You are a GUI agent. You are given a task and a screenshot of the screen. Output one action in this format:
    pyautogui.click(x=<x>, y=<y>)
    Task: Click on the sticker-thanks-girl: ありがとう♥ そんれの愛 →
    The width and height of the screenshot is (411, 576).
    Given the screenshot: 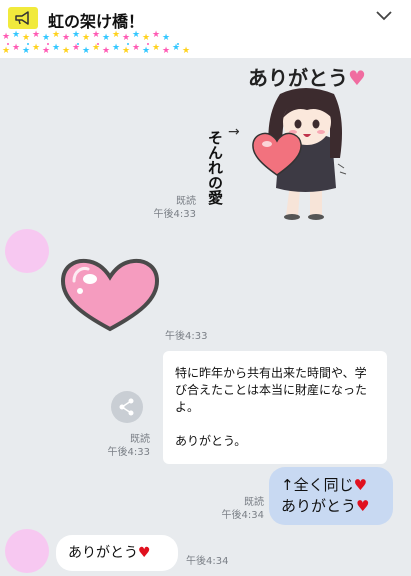 What is the action you would take?
    pyautogui.click(x=287, y=140)
    